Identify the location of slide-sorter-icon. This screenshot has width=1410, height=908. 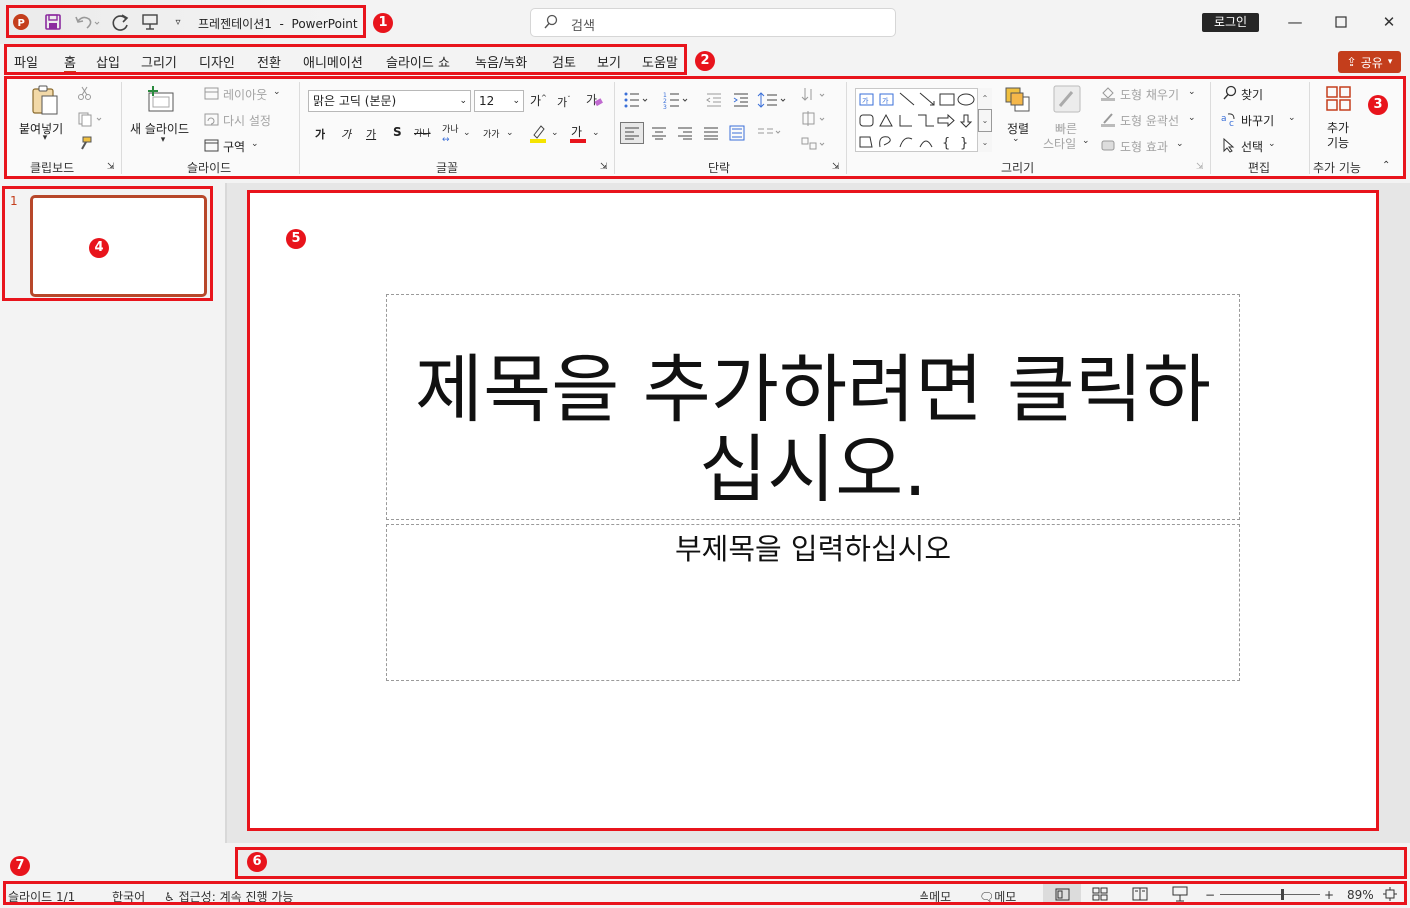
(1100, 895).